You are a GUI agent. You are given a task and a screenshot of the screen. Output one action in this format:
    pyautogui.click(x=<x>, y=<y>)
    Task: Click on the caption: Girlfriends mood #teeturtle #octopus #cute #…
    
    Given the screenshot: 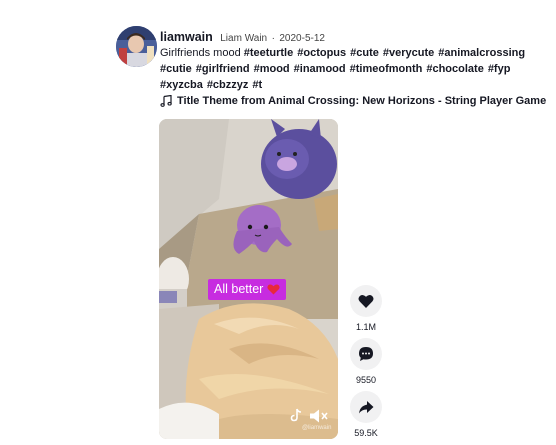 What is the action you would take?
    pyautogui.click(x=350, y=69)
    